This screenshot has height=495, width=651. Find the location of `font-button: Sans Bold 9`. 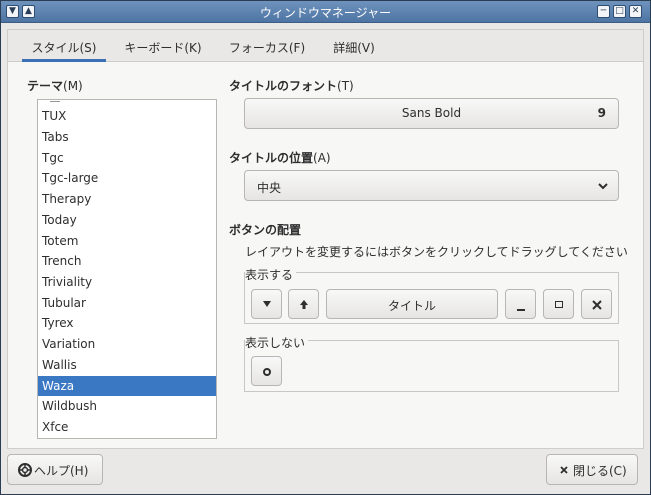

font-button: Sans Bold 9 is located at coordinates (431, 113).